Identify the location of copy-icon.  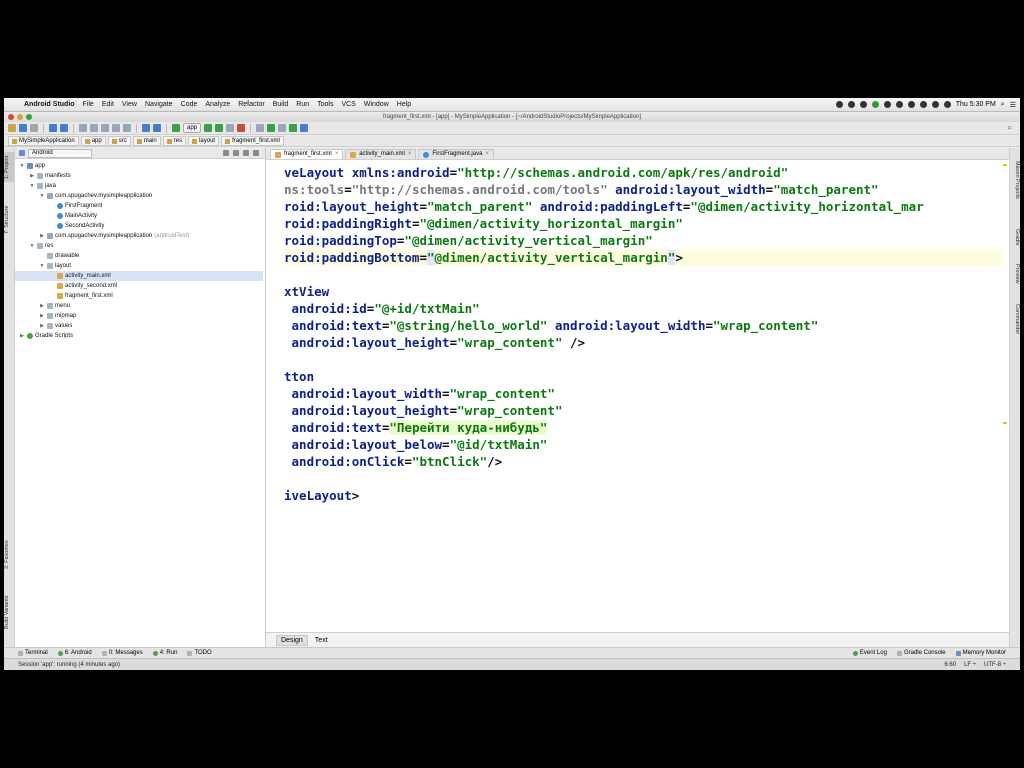
(94, 128).